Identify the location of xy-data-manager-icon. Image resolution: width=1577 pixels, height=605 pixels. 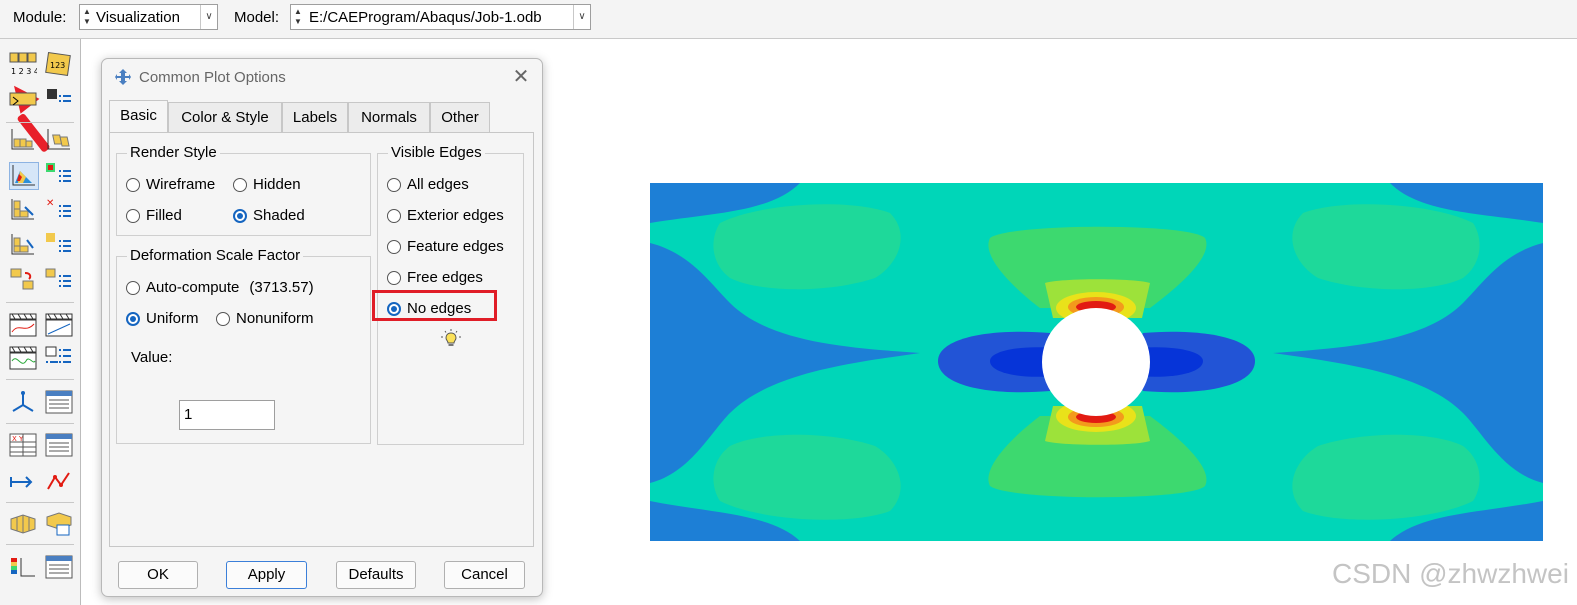
(59, 445).